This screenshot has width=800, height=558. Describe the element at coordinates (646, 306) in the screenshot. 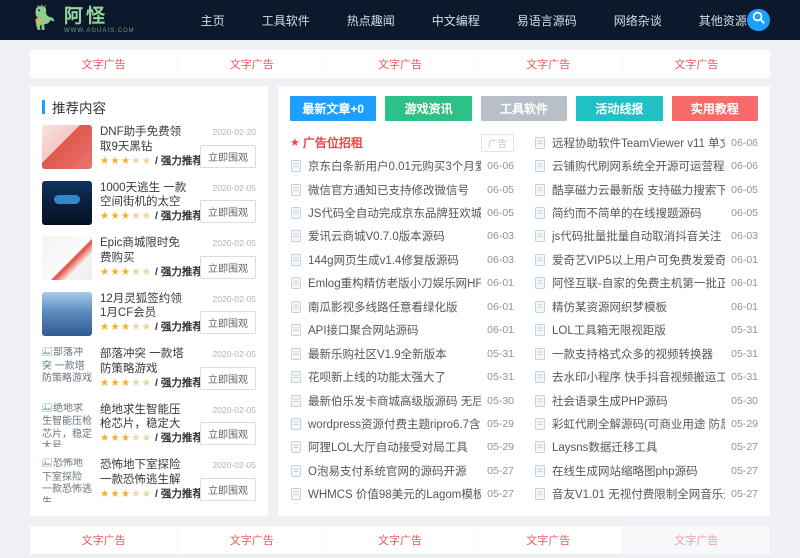

I see `article-row: 精仿某资源网织梦模板 06-01` at that location.